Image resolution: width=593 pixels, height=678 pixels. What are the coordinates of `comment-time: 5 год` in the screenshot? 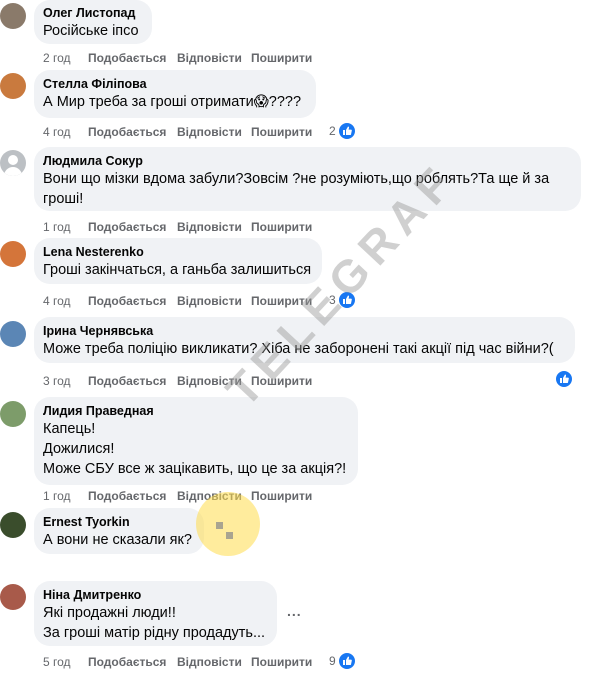 It's located at (57, 662).